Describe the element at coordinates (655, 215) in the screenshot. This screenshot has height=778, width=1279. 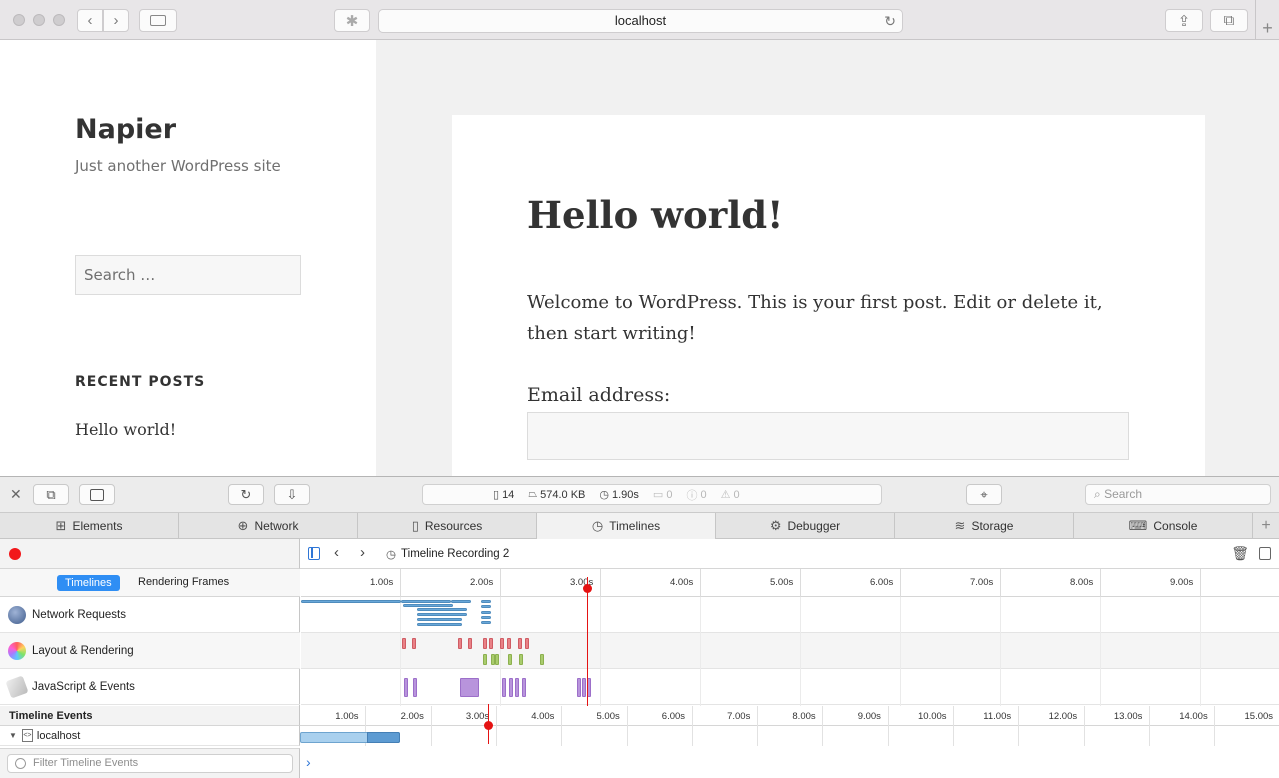
I see `post-title: Hello world!` at that location.